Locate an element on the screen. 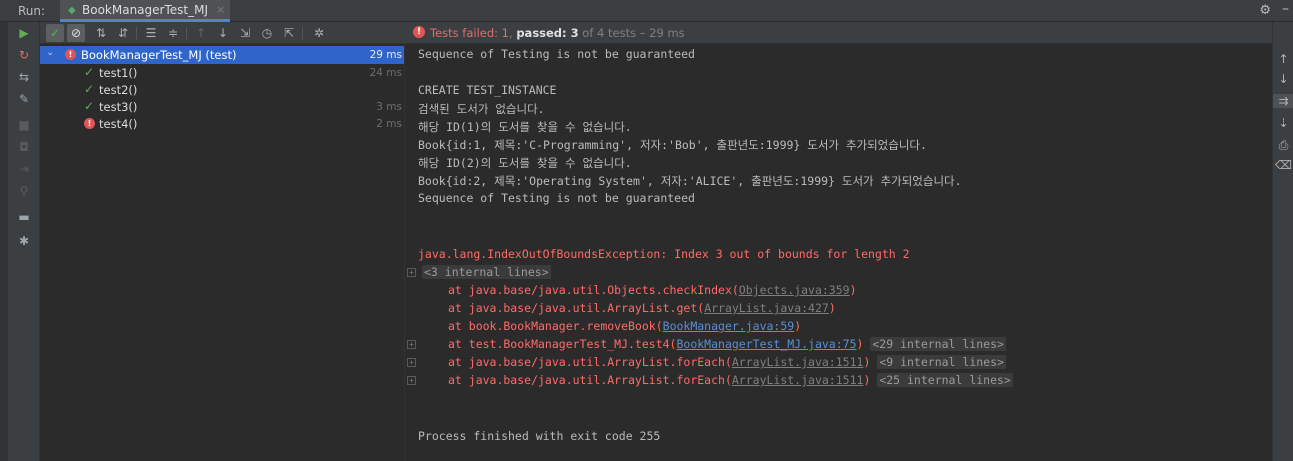 Image resolution: width=1293 pixels, height=461 pixels. exit-status-line: Process finished with exit code 255 is located at coordinates (539, 436).